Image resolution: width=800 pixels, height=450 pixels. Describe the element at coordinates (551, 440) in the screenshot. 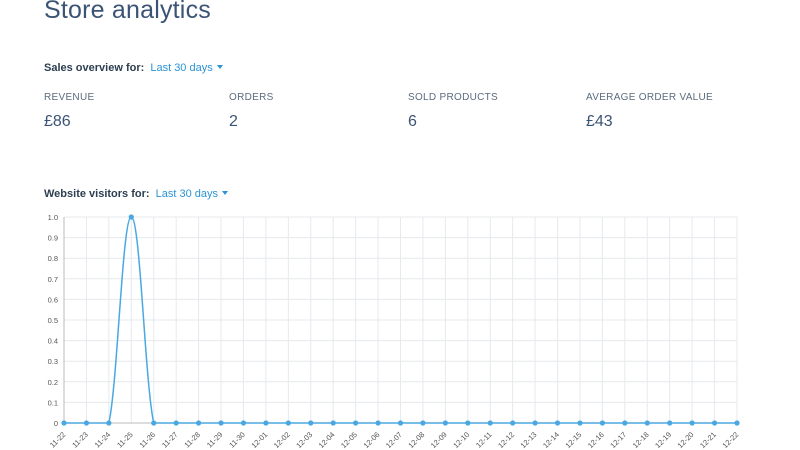

I see `x-tick-label: 12-14` at that location.